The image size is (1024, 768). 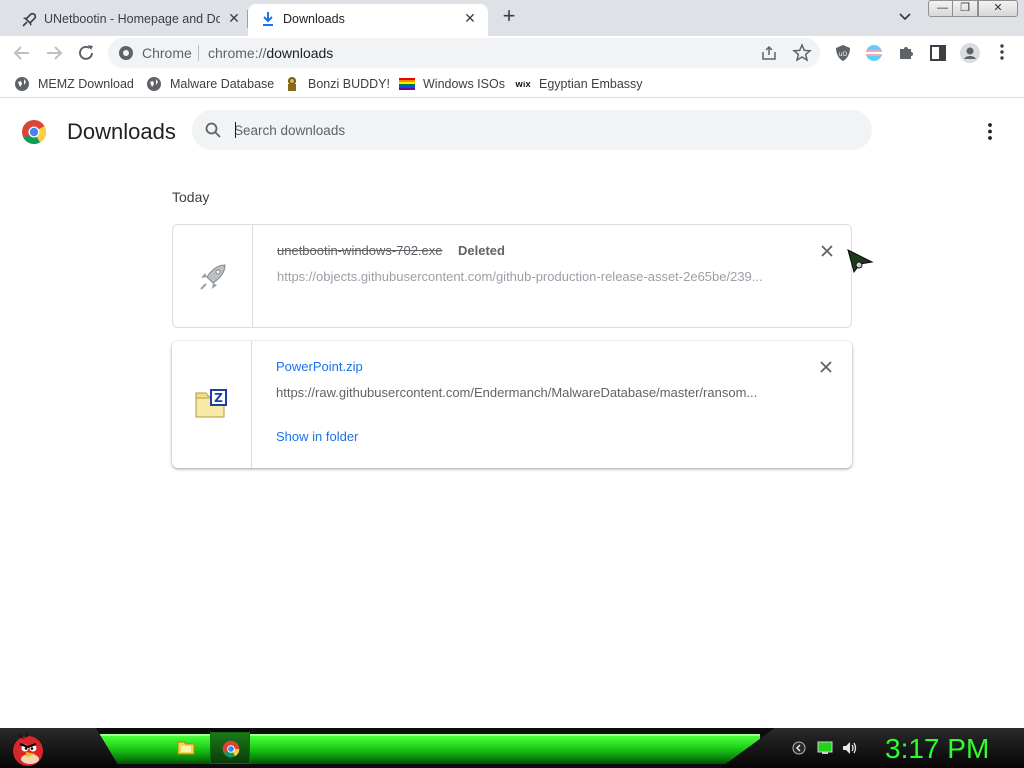 What do you see at coordinates (167, 53) in the screenshot?
I see `omnibox-chip: Chrome` at bounding box center [167, 53].